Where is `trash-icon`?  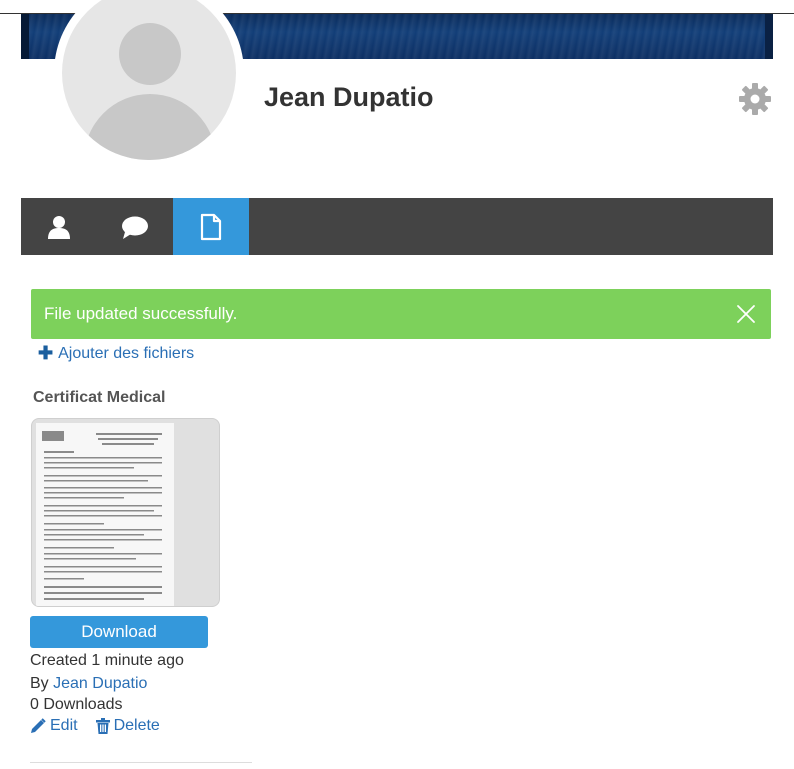 trash-icon is located at coordinates (102, 726).